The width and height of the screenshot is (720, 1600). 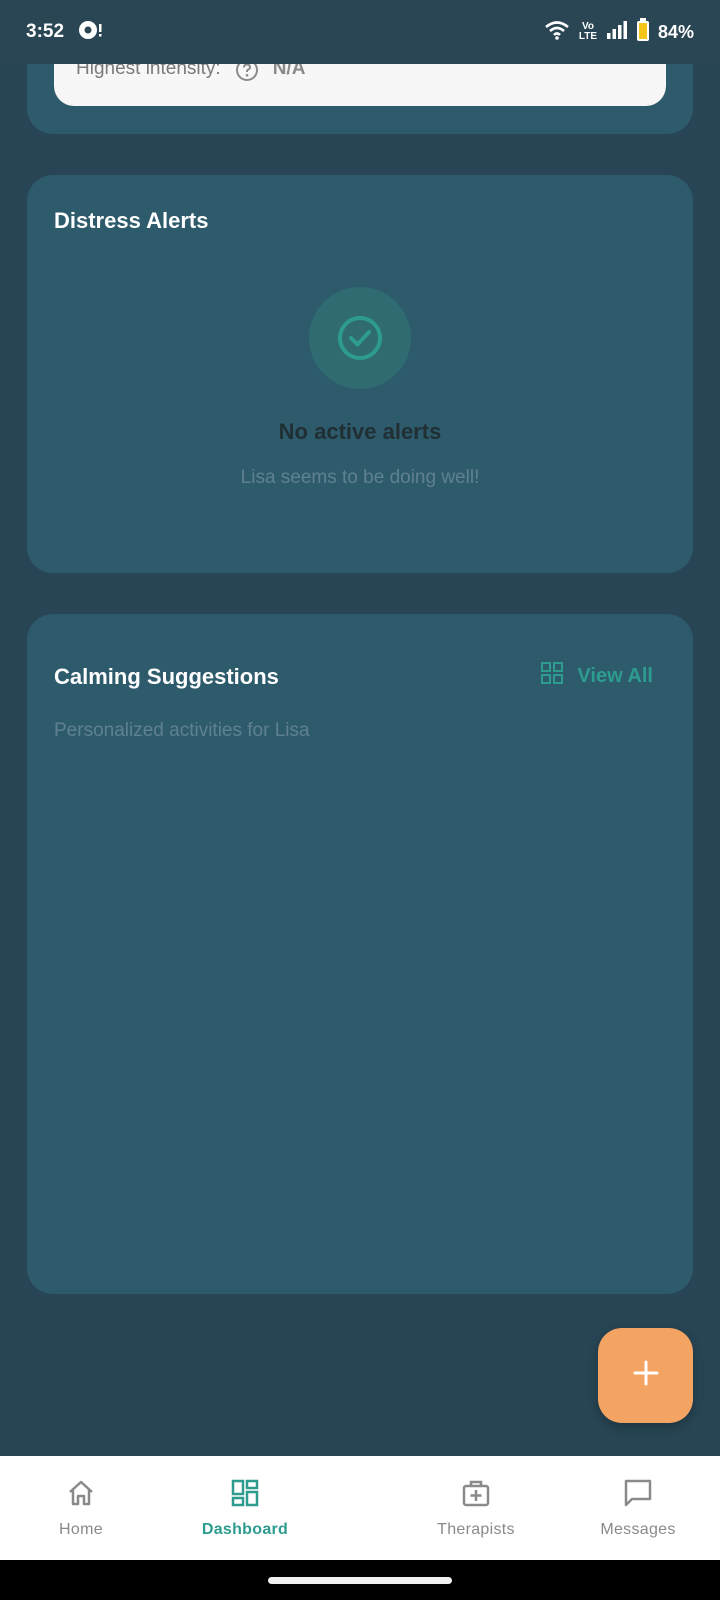 I want to click on nav-home-label: Home, so click(x=81, y=1529).